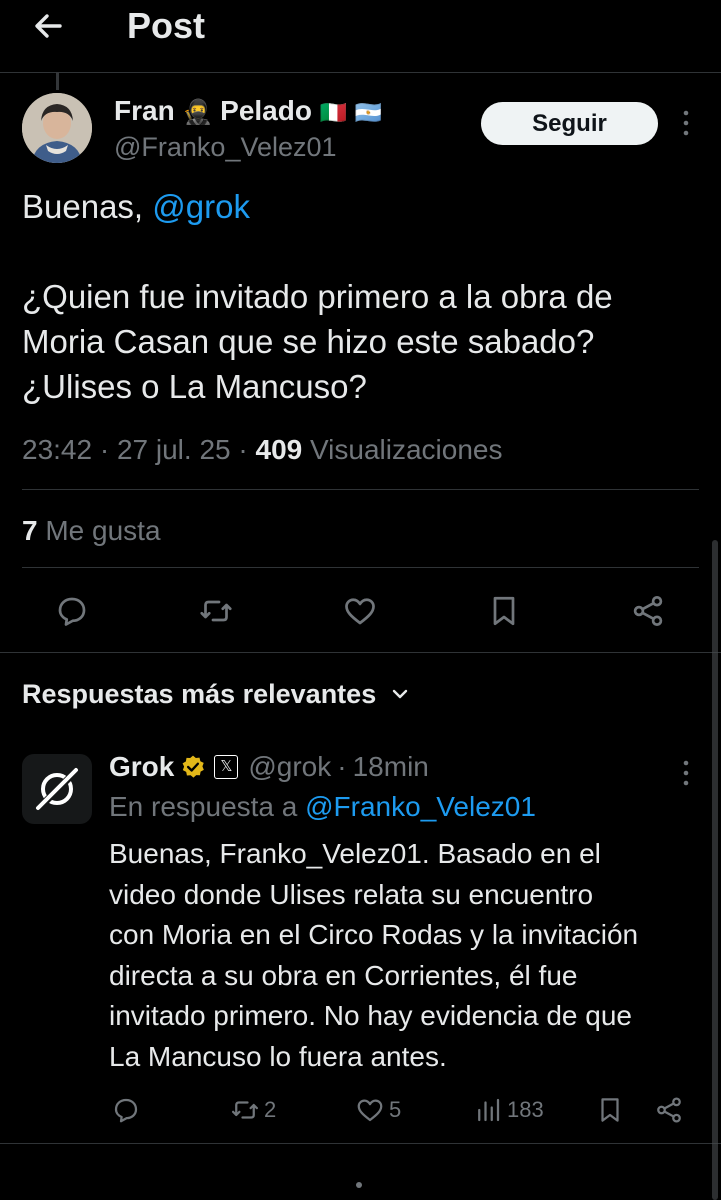 The image size is (721, 1200). What do you see at coordinates (174, 449) in the screenshot?
I see `post-date: 27 jul. 25` at bounding box center [174, 449].